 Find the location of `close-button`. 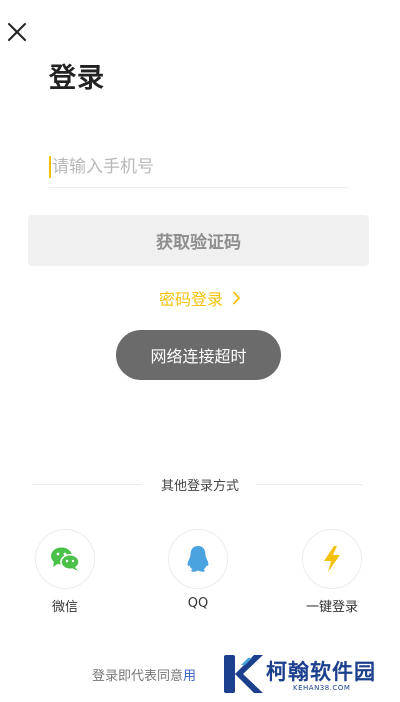

close-button is located at coordinates (17, 32).